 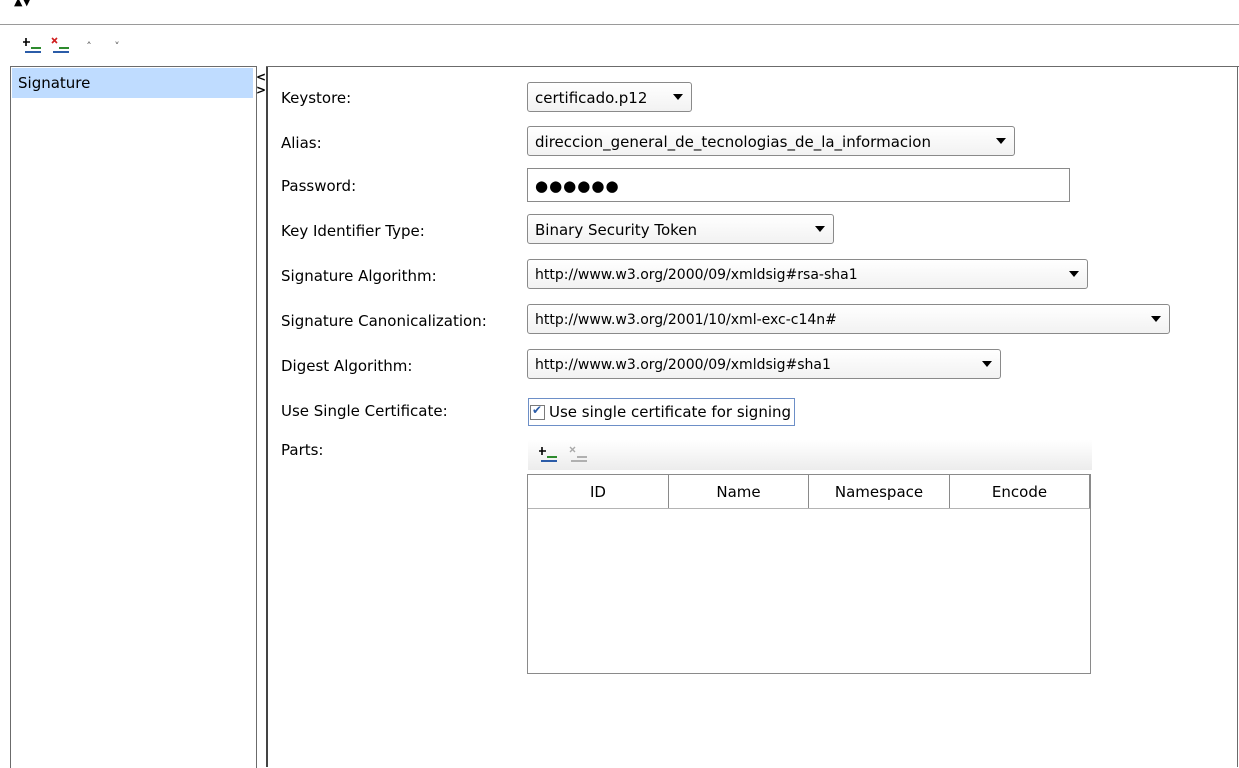 I want to click on password-field: ●●●●●●, so click(x=798, y=185).